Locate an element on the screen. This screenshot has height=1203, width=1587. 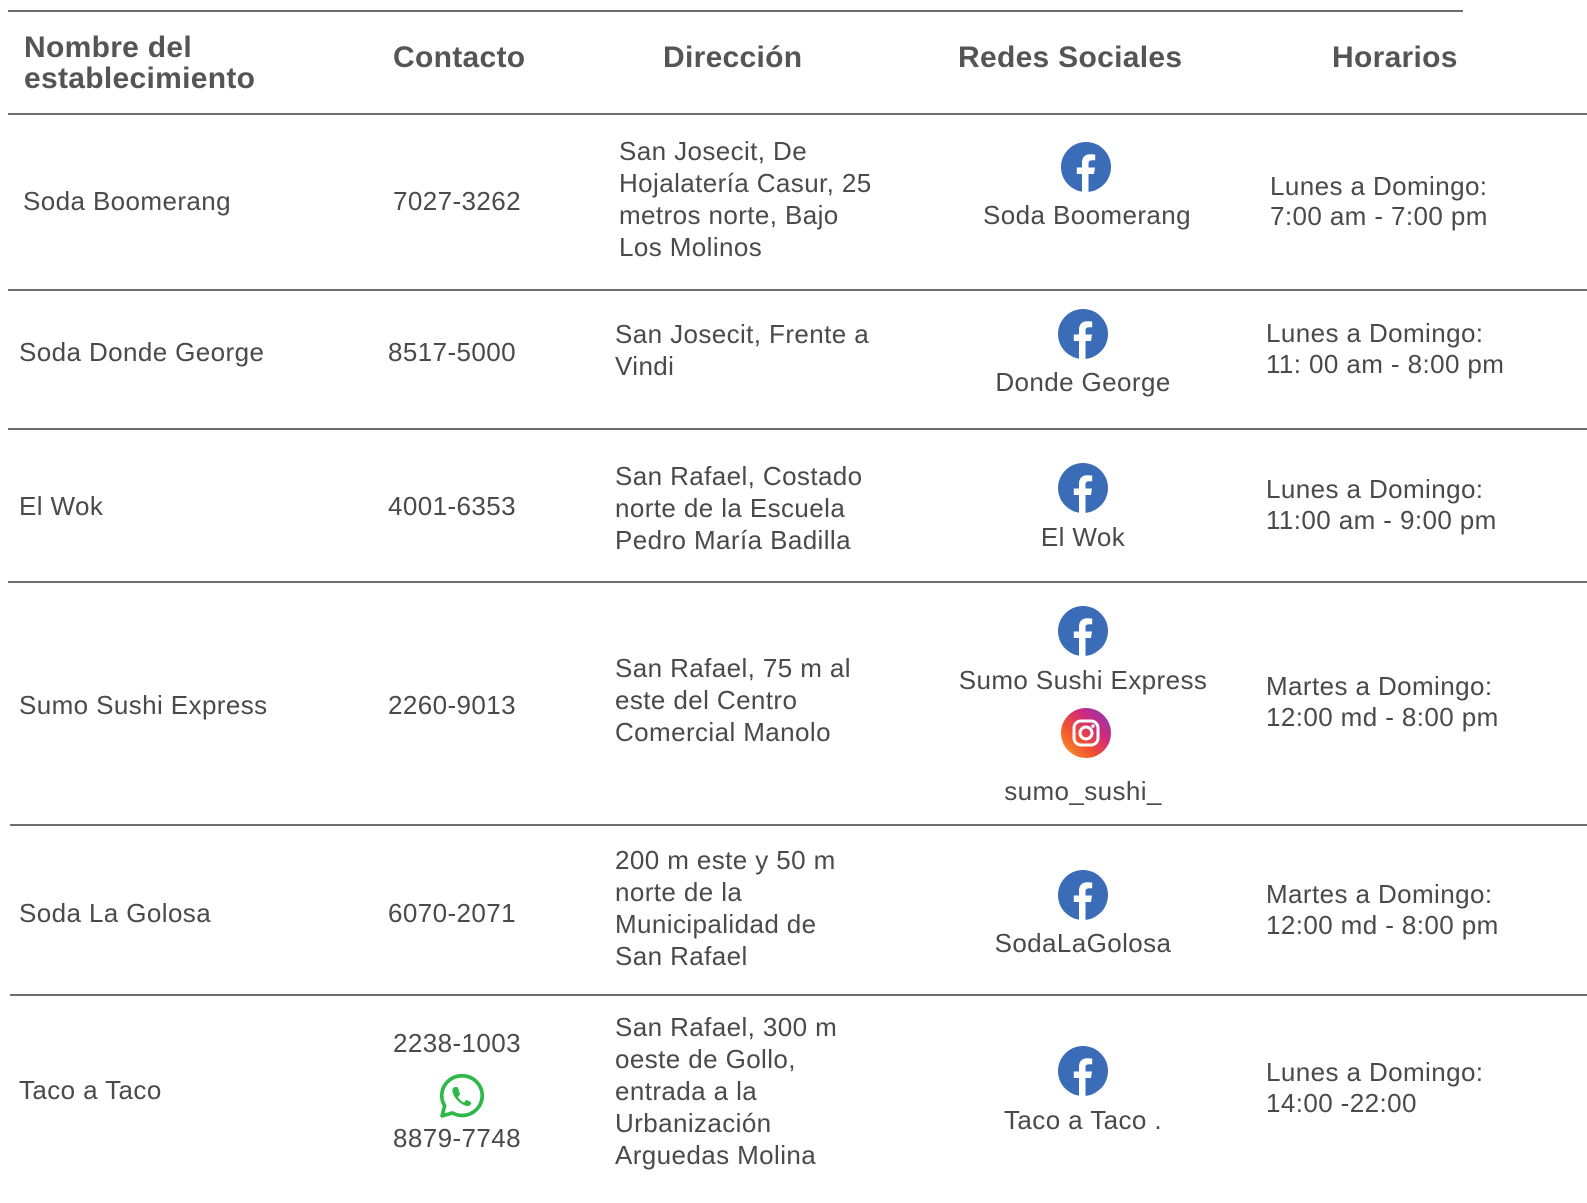
whatsapp-icon is located at coordinates (462, 1096).